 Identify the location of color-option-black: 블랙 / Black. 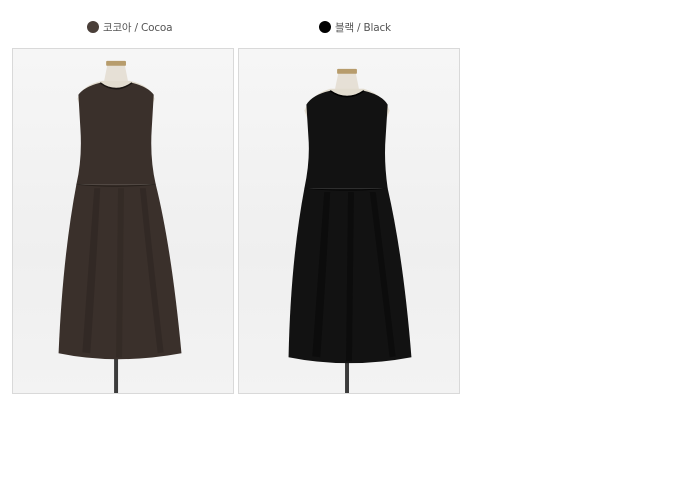
(355, 27).